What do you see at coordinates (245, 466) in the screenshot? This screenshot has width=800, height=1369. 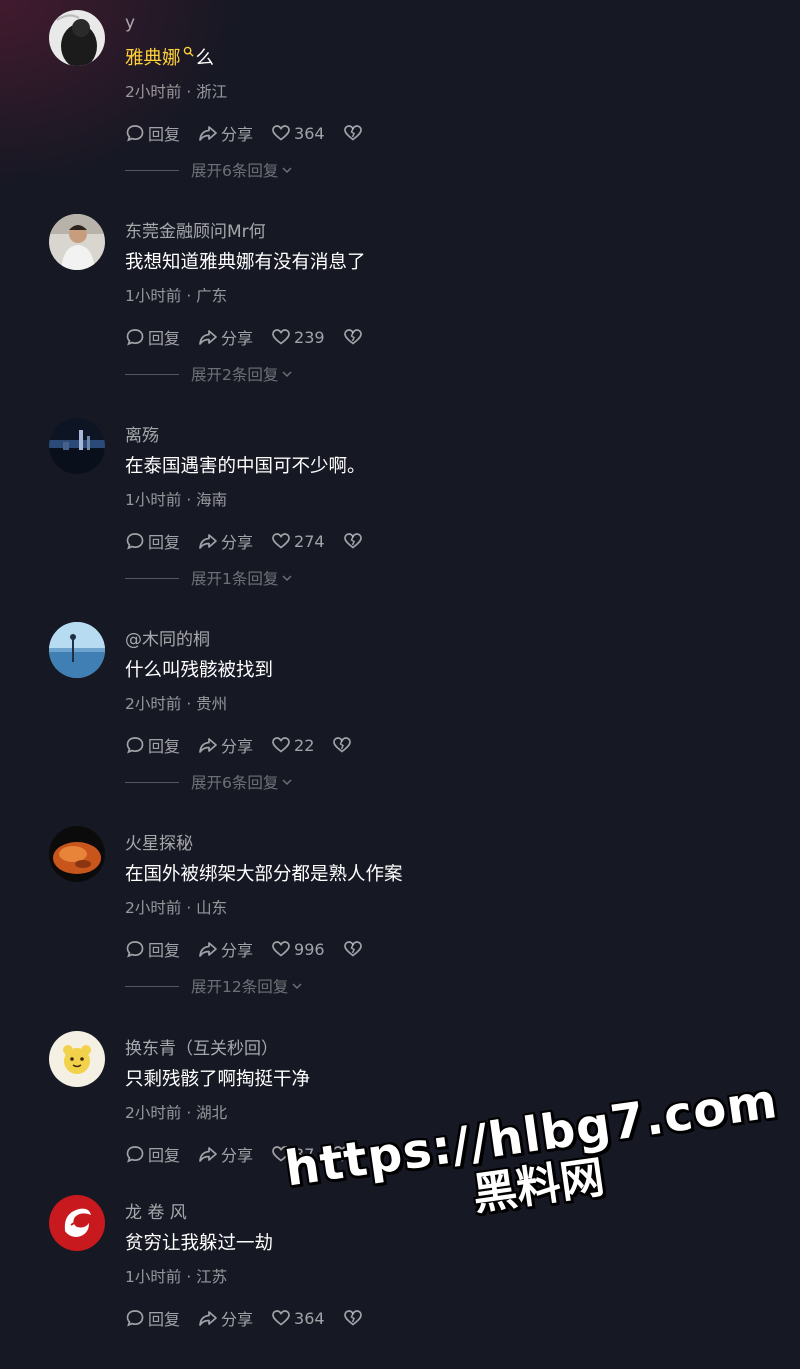 I see `comment-text: 在泰国遇害的中国可不少啊。` at bounding box center [245, 466].